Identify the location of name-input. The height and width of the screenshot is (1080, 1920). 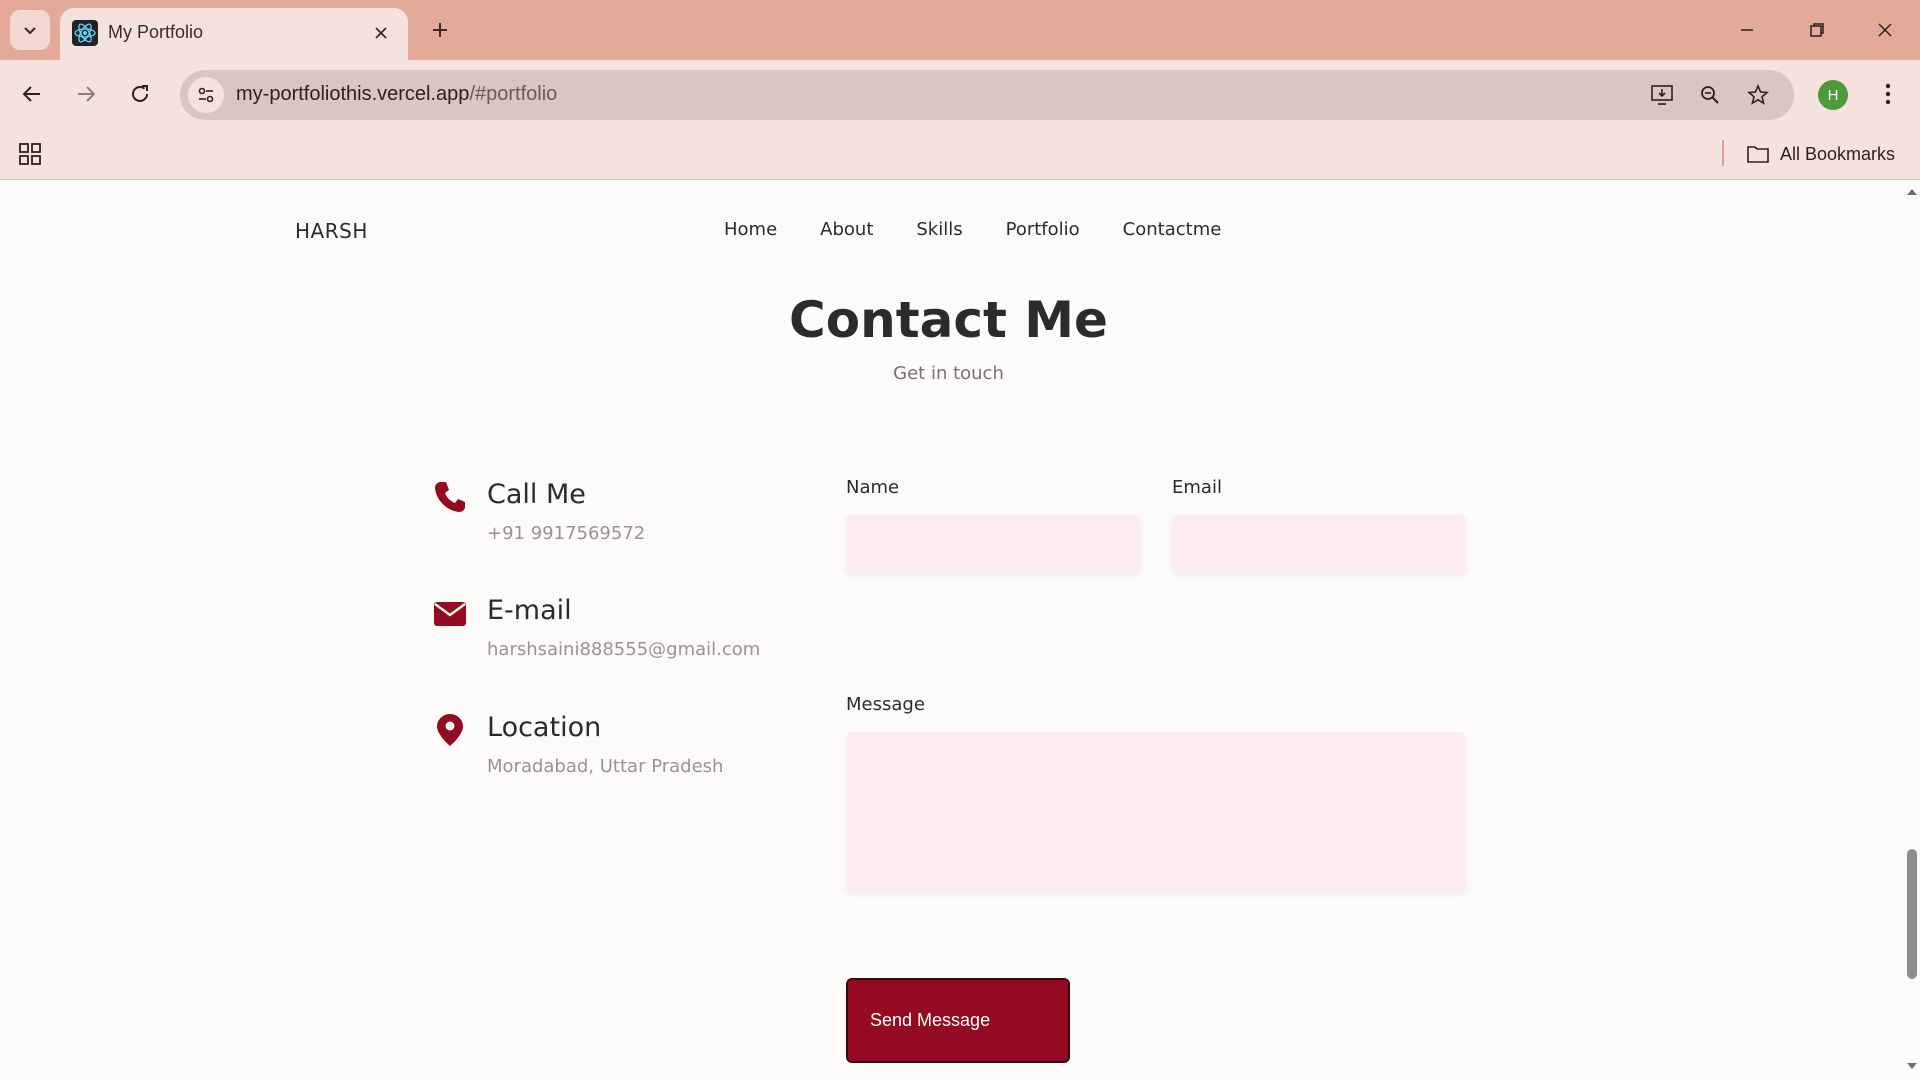
(993, 544).